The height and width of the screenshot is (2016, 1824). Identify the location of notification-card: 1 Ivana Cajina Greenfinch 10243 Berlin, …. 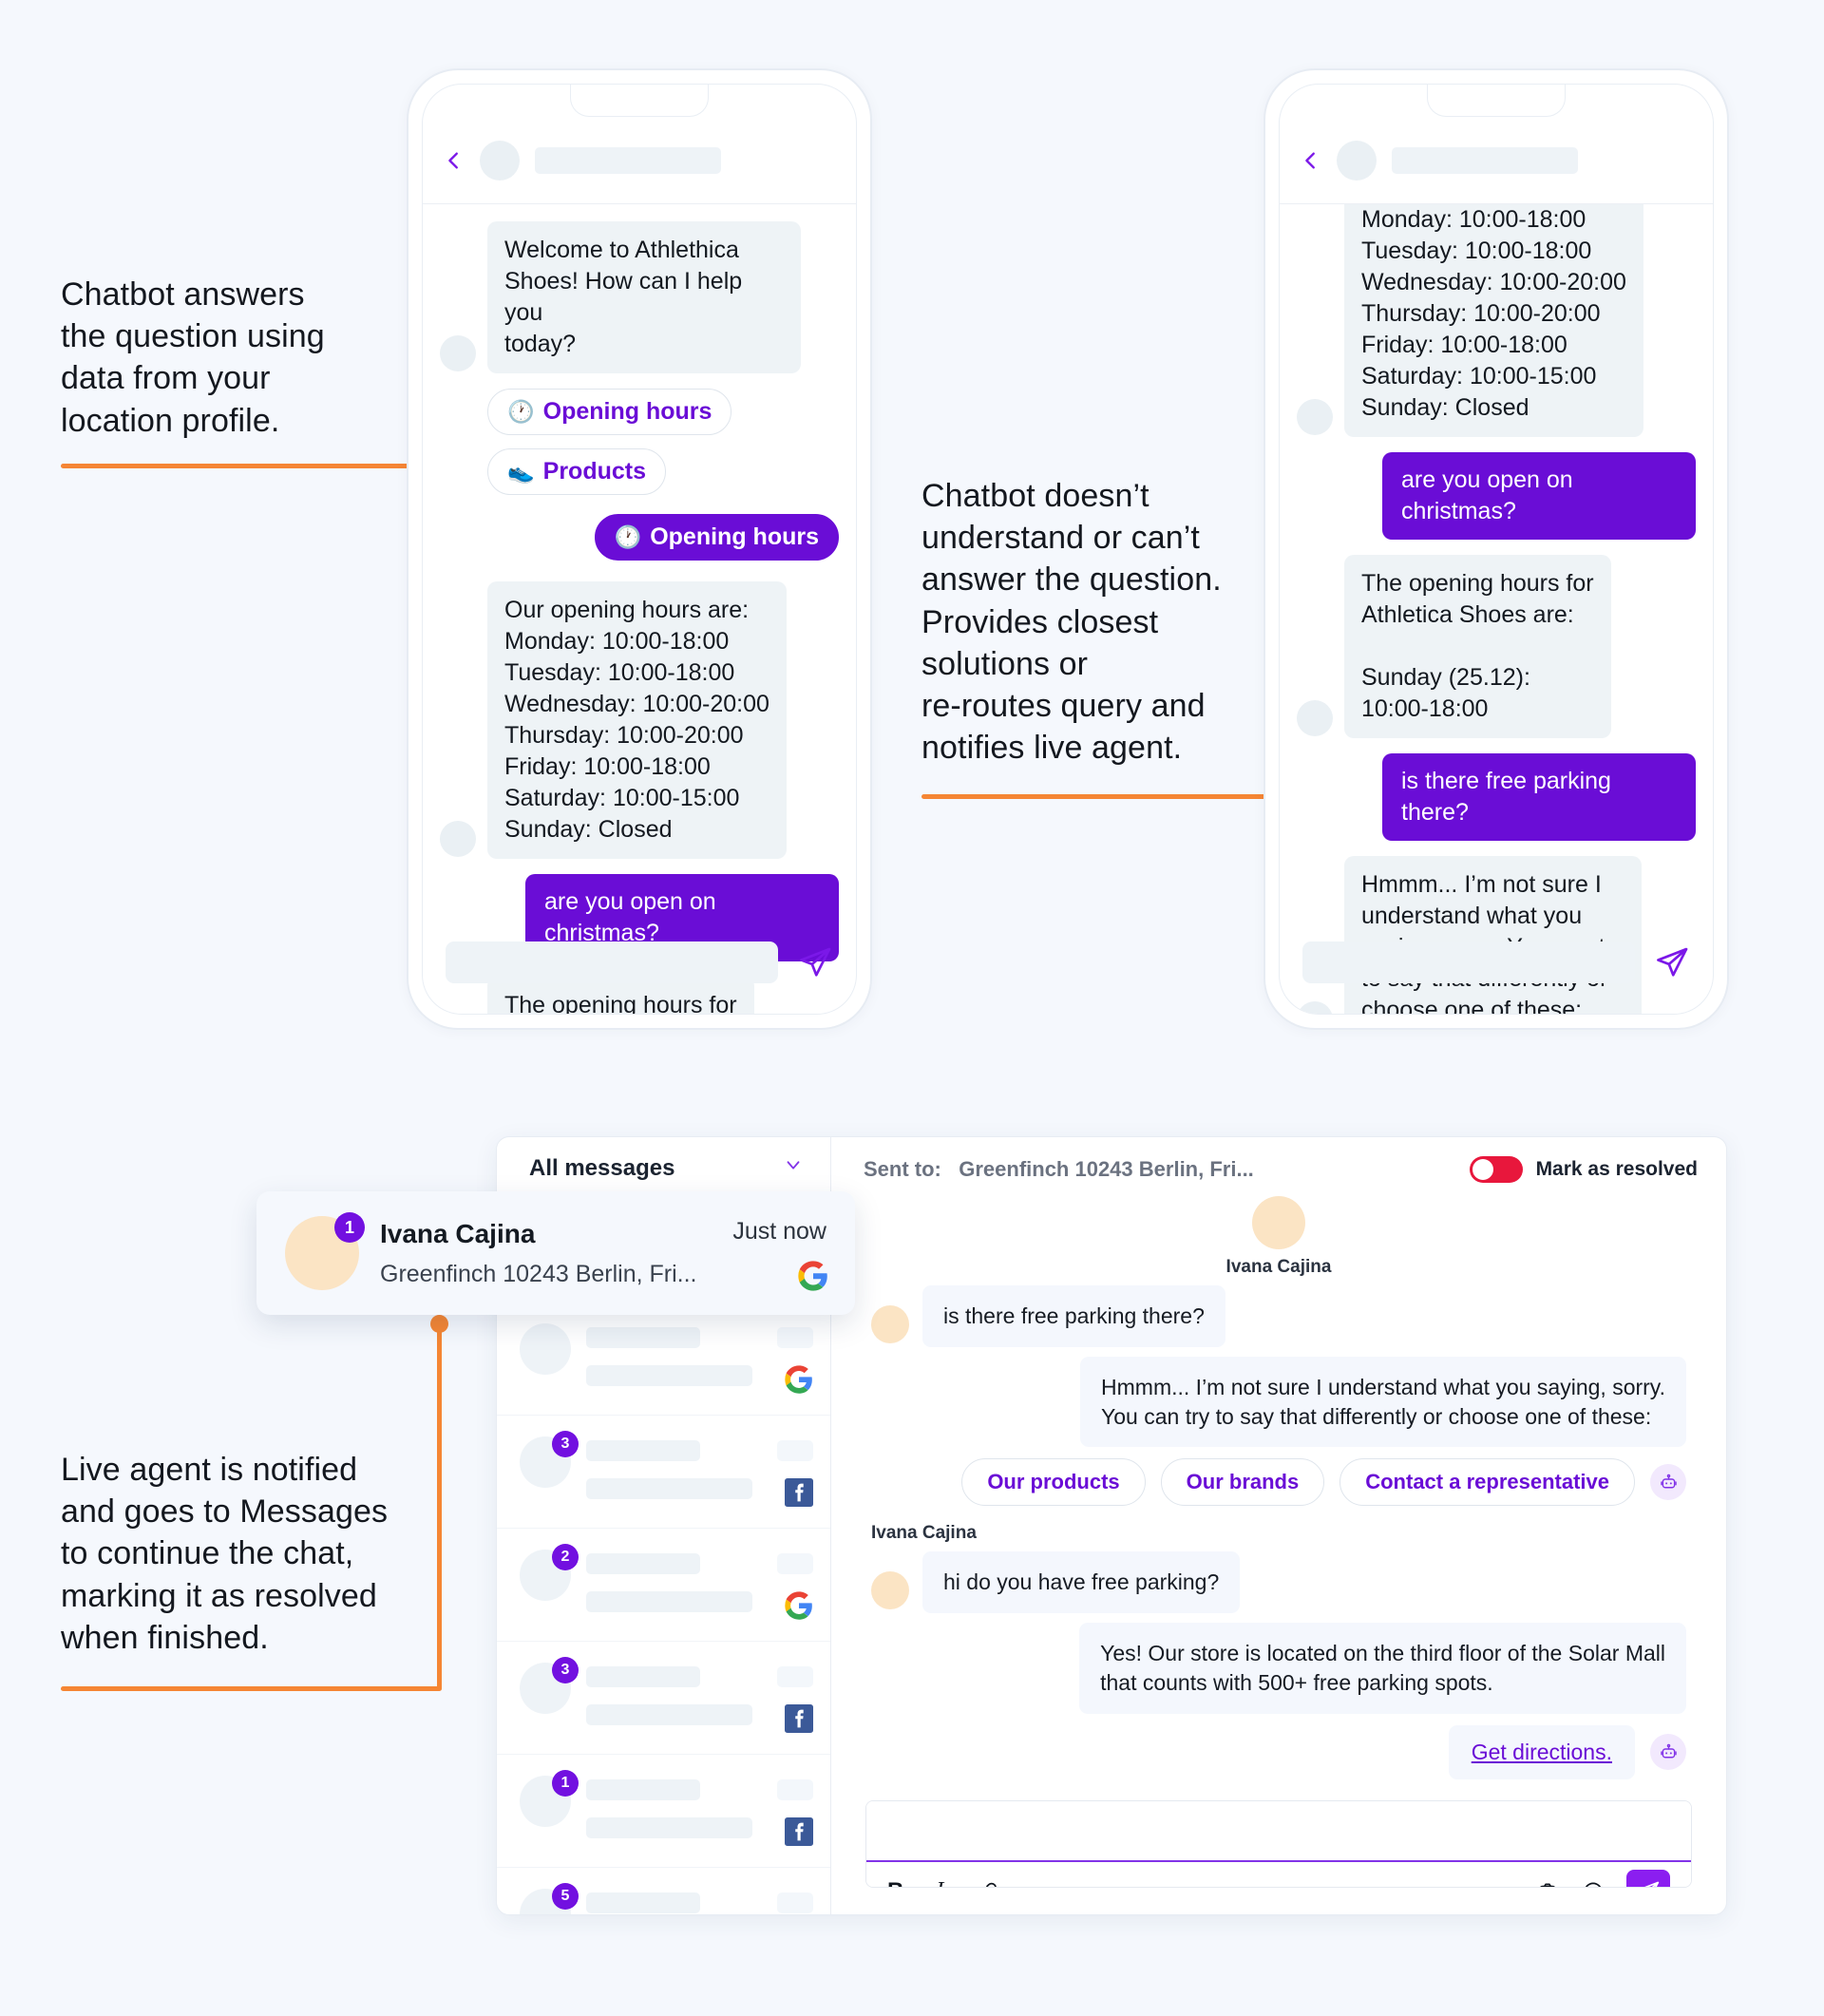
(555, 1253).